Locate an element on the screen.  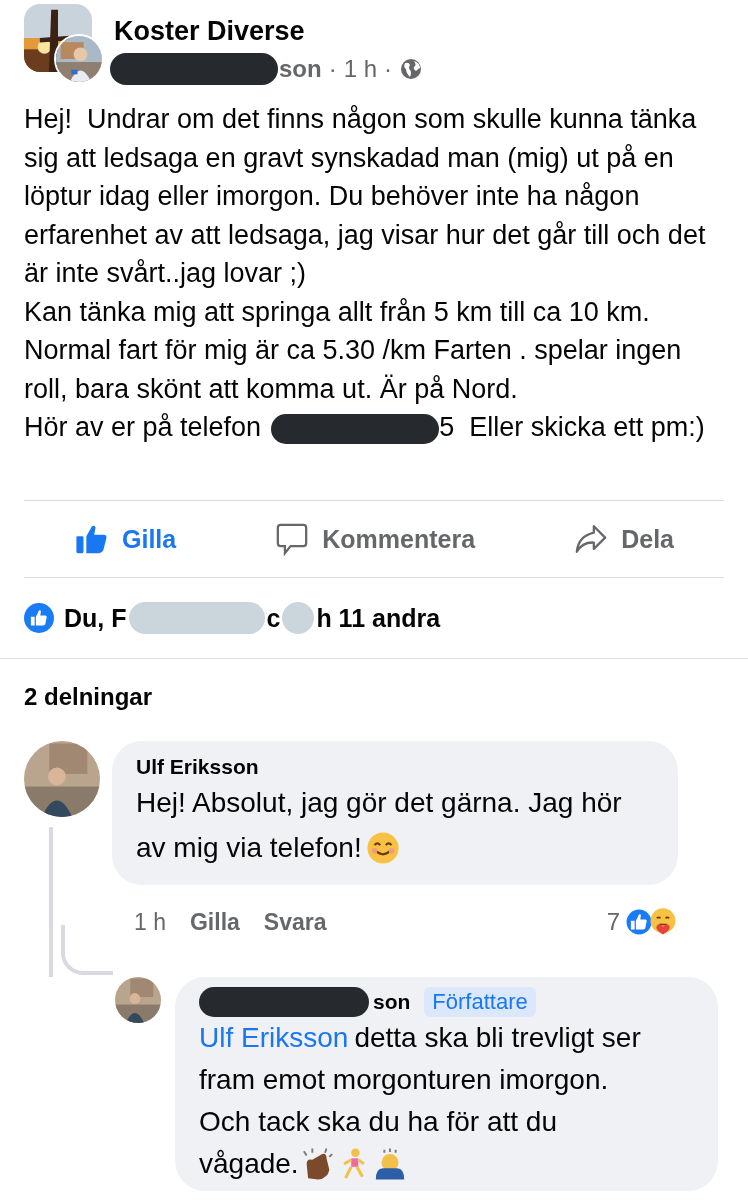
comment-text: av mig via telefon! is located at coordinates (249, 848).